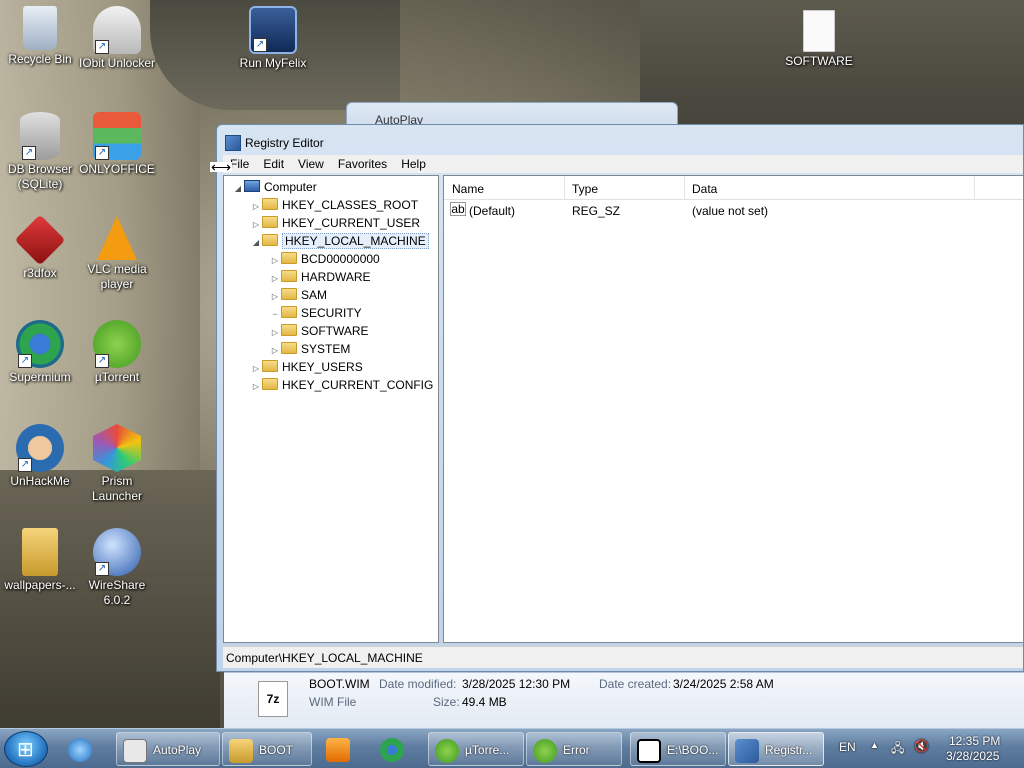 The image size is (1024, 768). I want to click on value-name: (Default), so click(492, 211).